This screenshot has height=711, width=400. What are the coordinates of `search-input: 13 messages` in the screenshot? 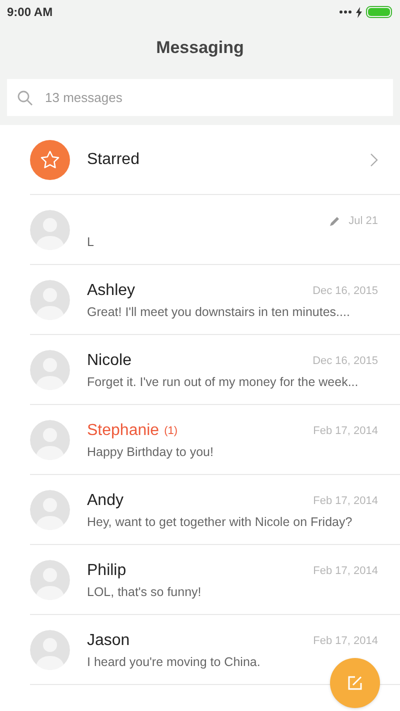 It's located at (214, 98).